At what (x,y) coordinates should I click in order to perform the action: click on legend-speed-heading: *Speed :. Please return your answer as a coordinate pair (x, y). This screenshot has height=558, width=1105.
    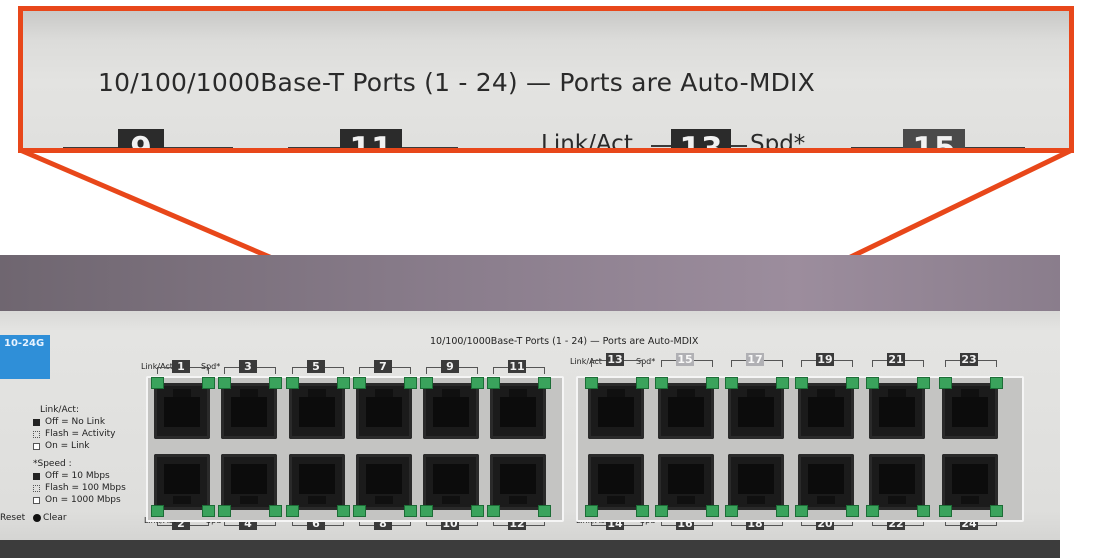
    Looking at the image, I should click on (52, 464).